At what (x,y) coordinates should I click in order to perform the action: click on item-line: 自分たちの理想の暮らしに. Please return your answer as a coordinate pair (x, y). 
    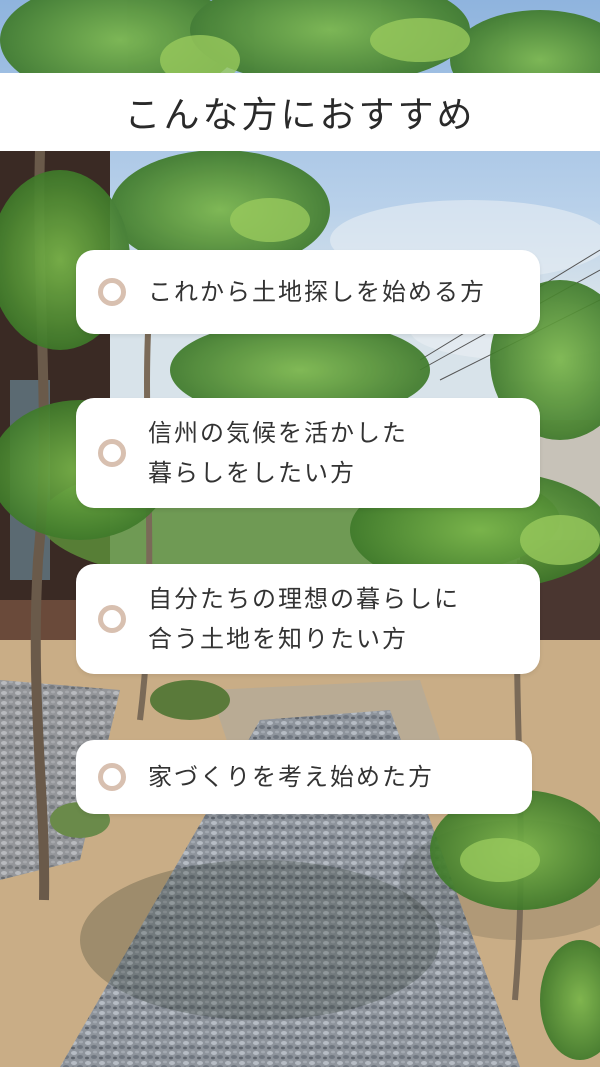
    Looking at the image, I should click on (304, 599).